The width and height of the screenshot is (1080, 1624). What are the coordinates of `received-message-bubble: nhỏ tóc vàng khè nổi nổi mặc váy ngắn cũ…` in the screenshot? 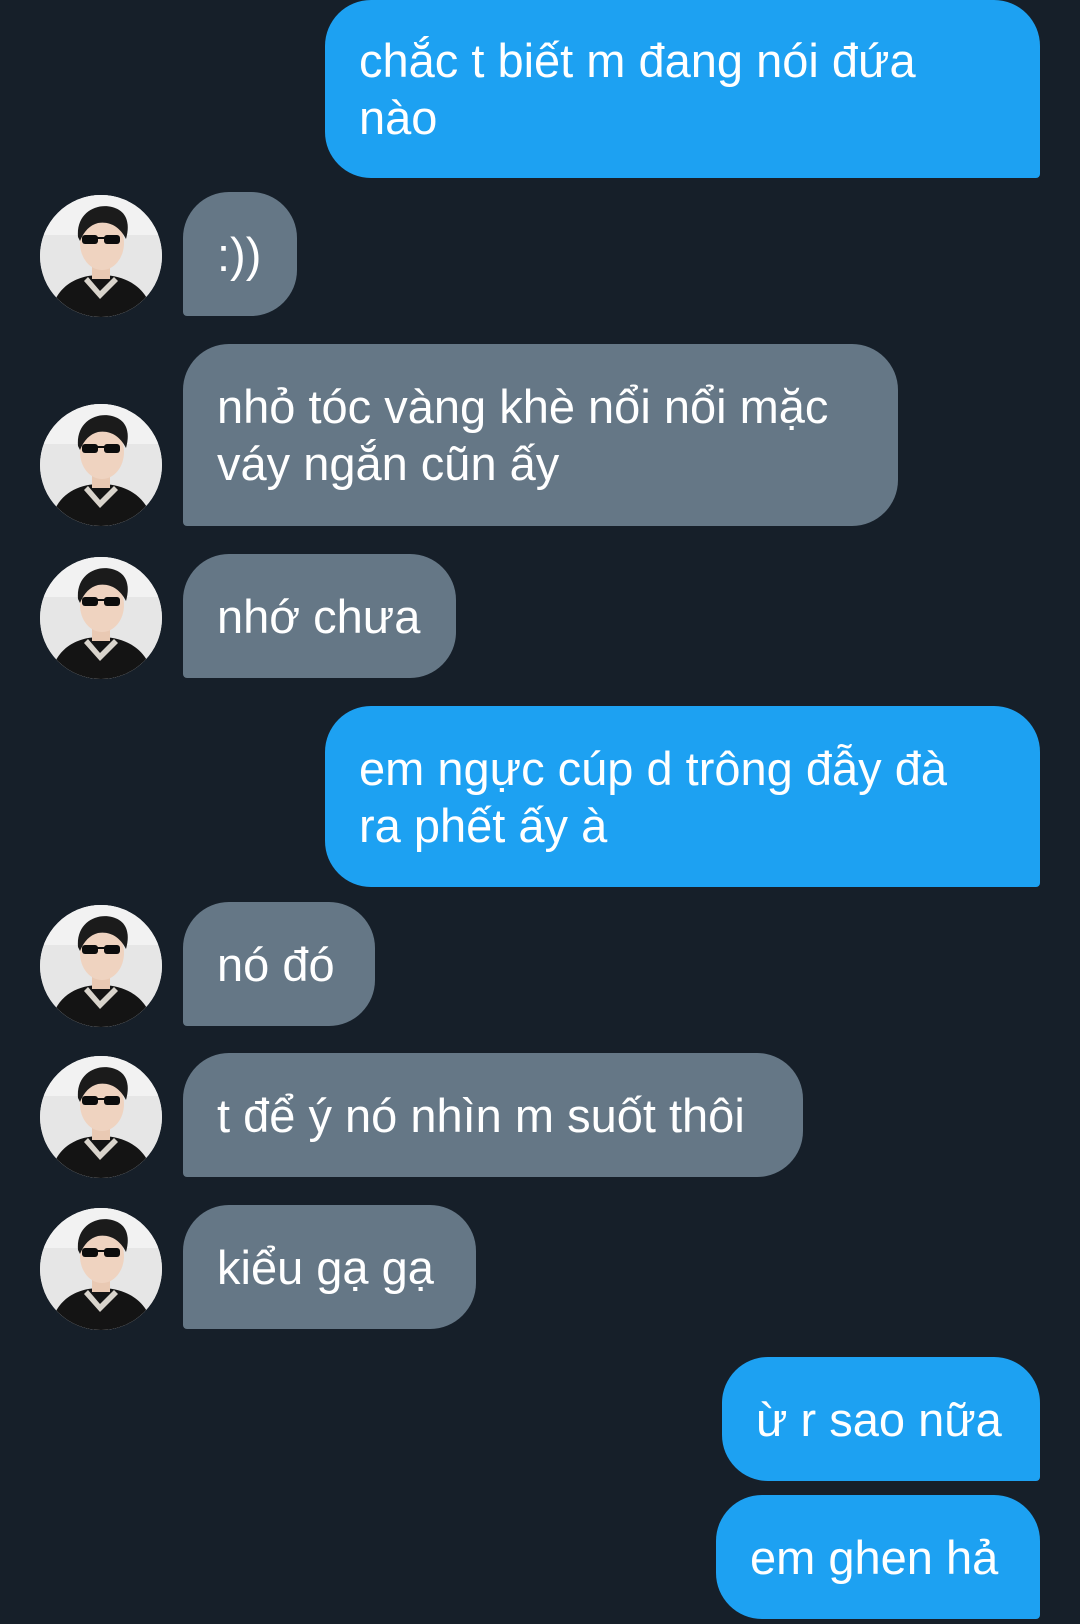 It's located at (540, 435).